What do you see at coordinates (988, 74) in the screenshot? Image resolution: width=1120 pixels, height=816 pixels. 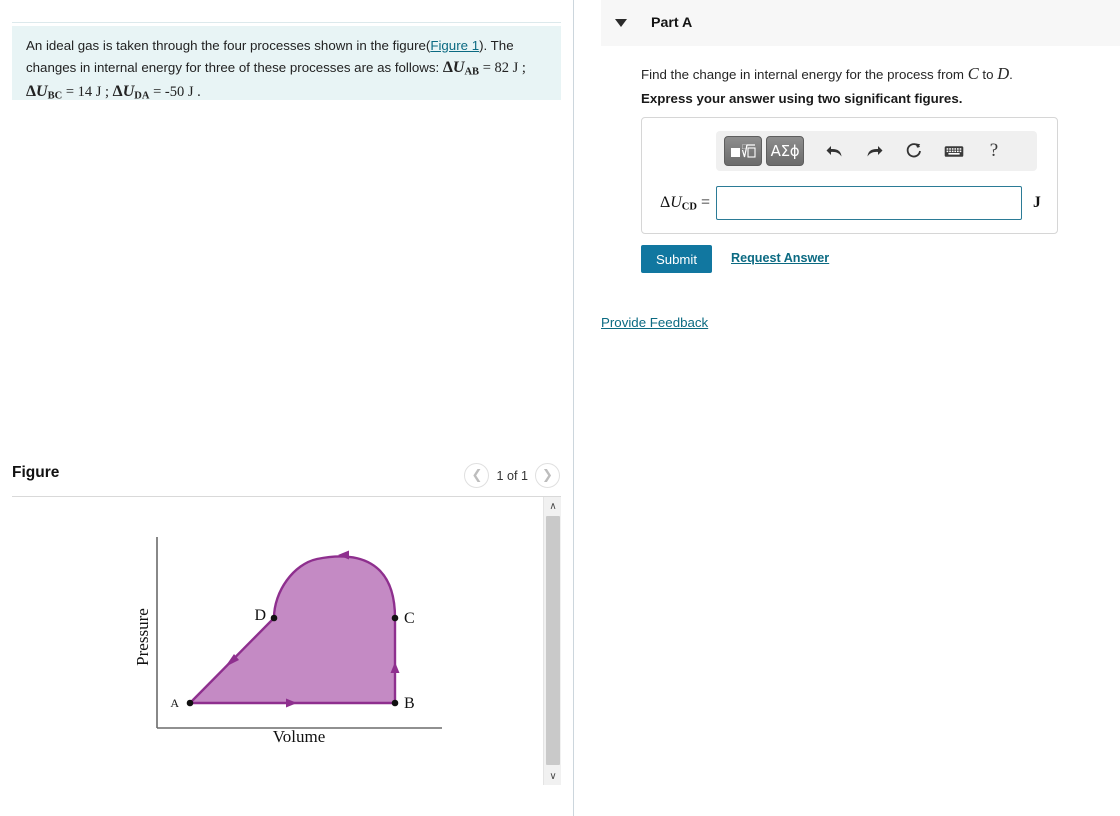 I see `prompt-text-mid: to` at bounding box center [988, 74].